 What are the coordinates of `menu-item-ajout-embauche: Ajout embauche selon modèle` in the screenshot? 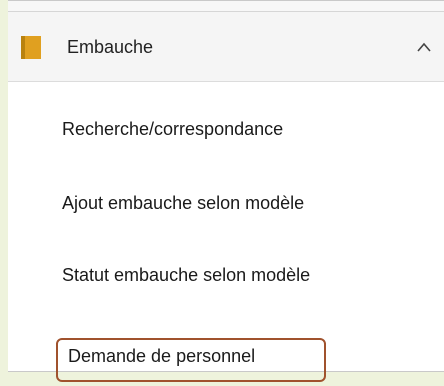 It's located at (183, 203).